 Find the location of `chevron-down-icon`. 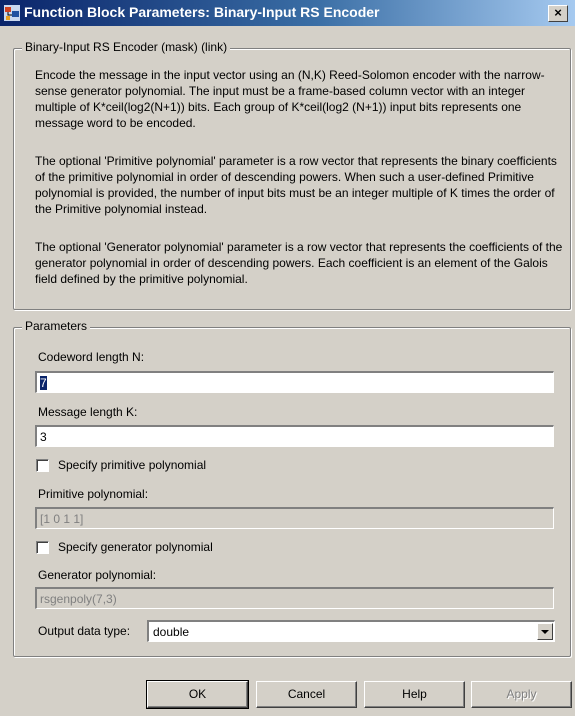

chevron-down-icon is located at coordinates (545, 632).